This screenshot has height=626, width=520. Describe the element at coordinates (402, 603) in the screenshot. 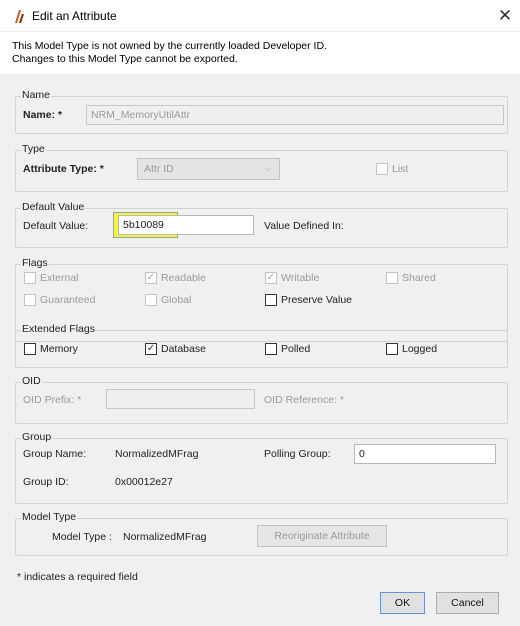

I see `ok-button: OK` at that location.